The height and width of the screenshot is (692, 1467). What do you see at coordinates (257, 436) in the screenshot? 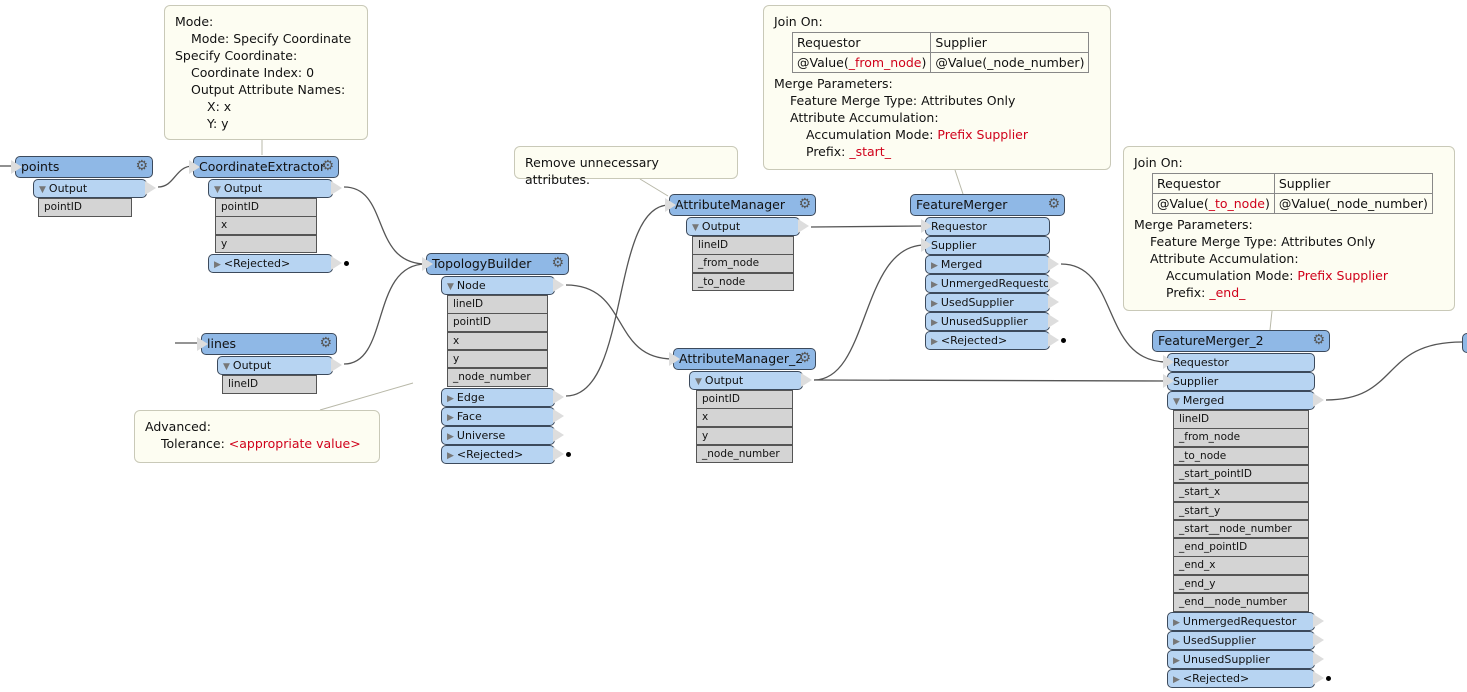
I see `annotation-advanced: Advanced: Tolerance: <appropriate value>` at bounding box center [257, 436].